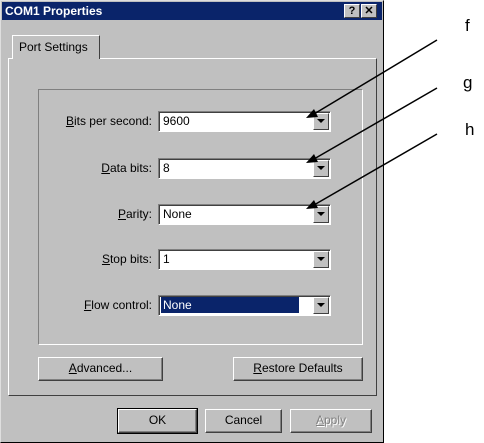  Describe the element at coordinates (312, 113) in the screenshot. I see `callout-arrowhead-f` at that location.